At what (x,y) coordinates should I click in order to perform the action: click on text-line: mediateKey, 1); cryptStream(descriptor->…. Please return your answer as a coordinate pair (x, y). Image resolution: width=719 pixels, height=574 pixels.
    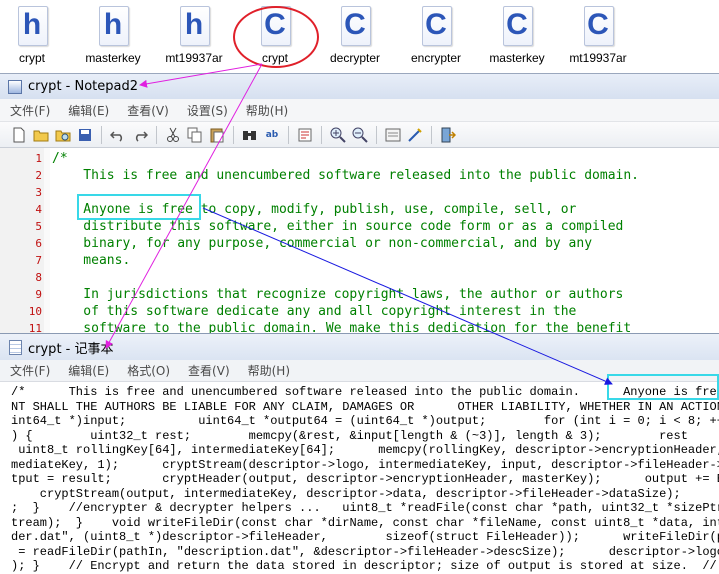
    Looking at the image, I should click on (365, 464).